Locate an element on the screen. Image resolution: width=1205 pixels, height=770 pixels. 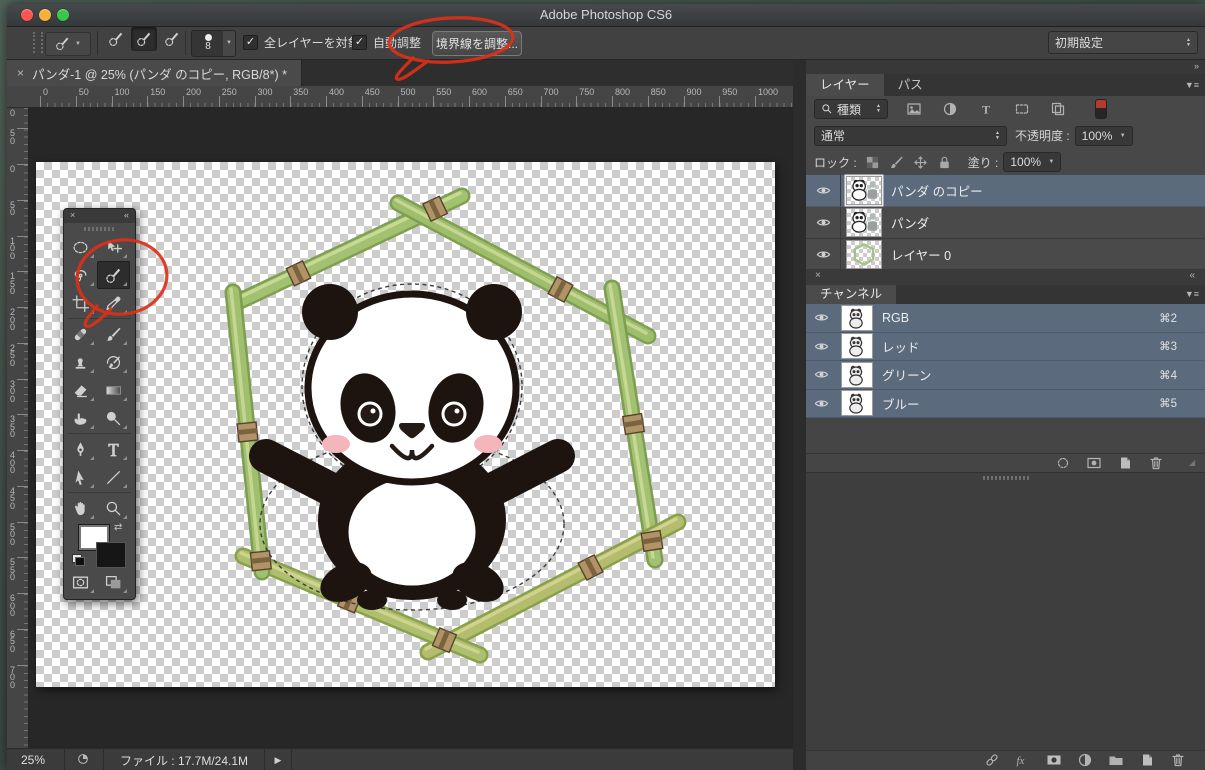
channel-row: レッド ⌘3 is located at coordinates (1005, 346).